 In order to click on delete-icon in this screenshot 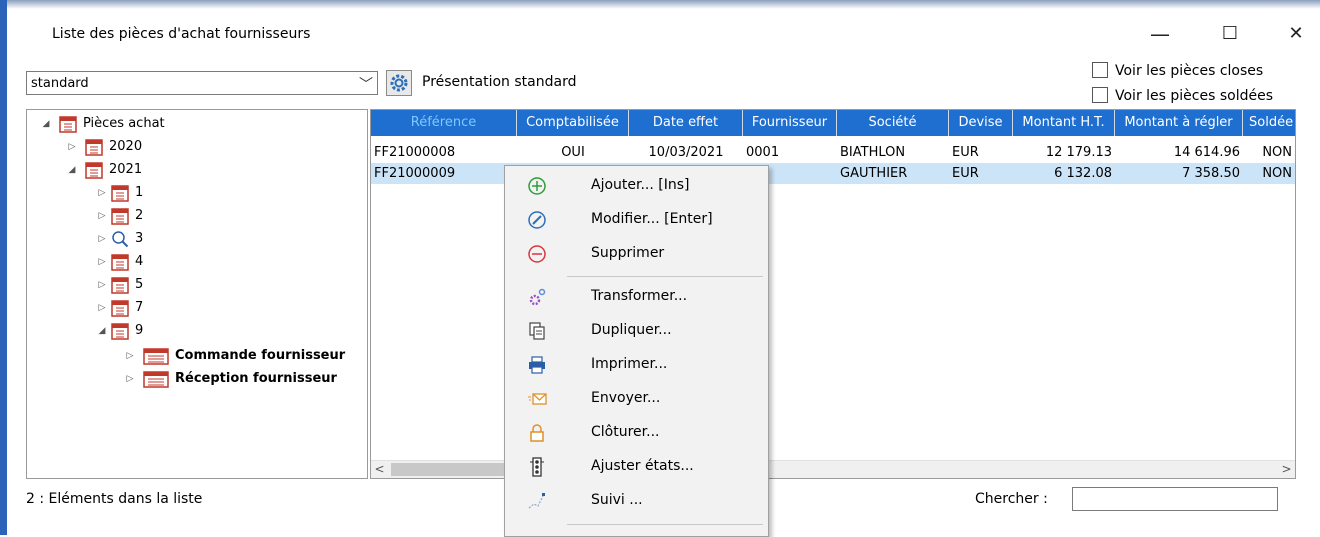, I will do `click(537, 254)`.